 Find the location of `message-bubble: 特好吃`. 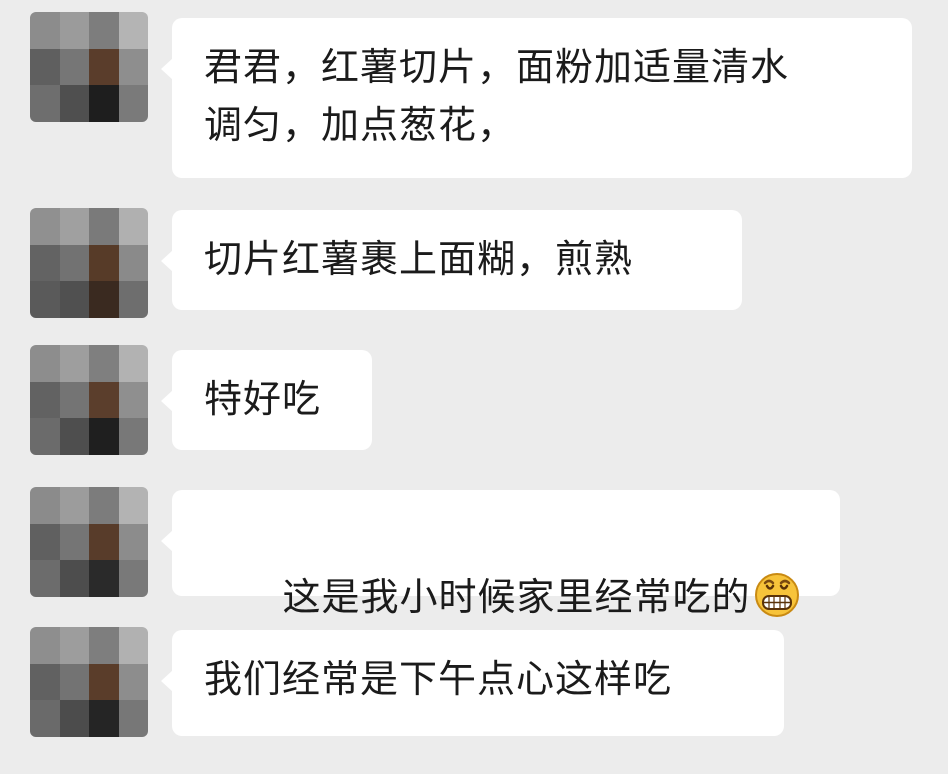

message-bubble: 特好吃 is located at coordinates (266, 400).